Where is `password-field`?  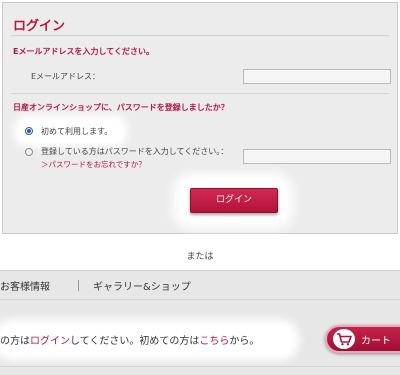 password-field is located at coordinates (317, 156).